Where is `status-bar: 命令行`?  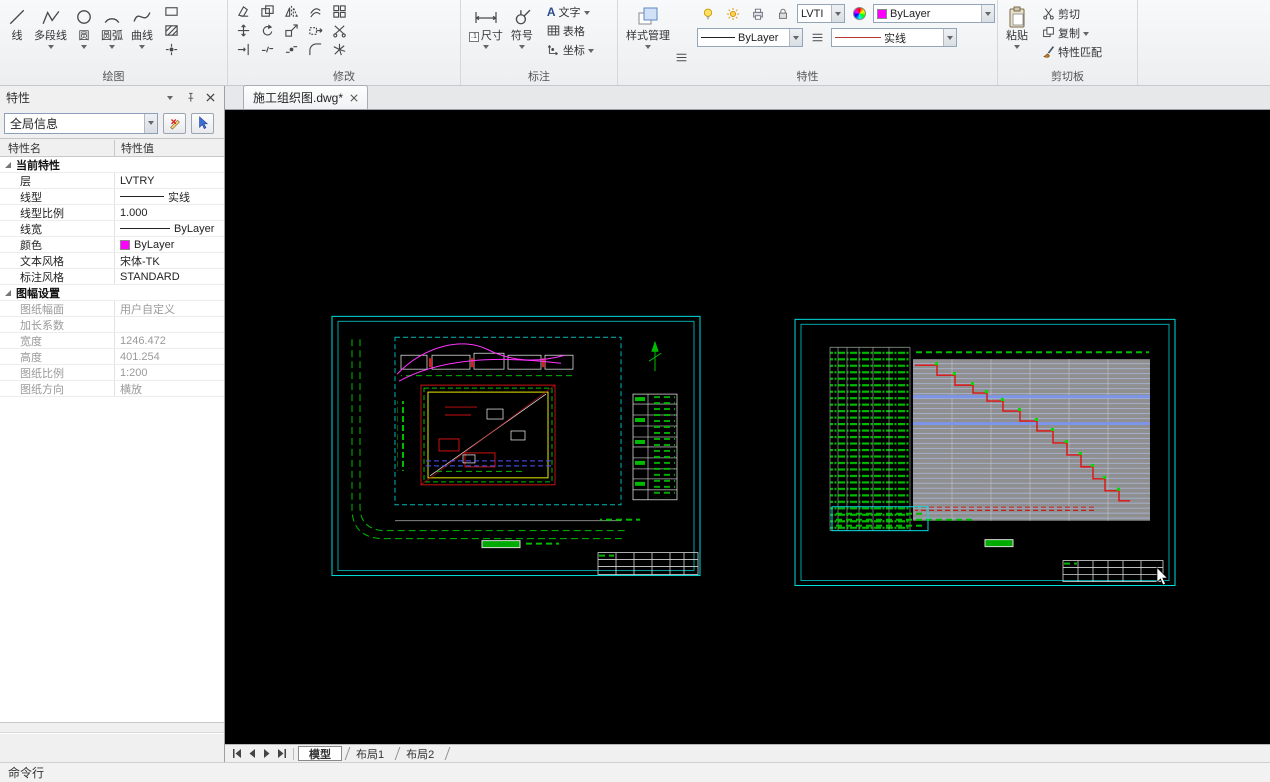 status-bar: 命令行 is located at coordinates (635, 772).